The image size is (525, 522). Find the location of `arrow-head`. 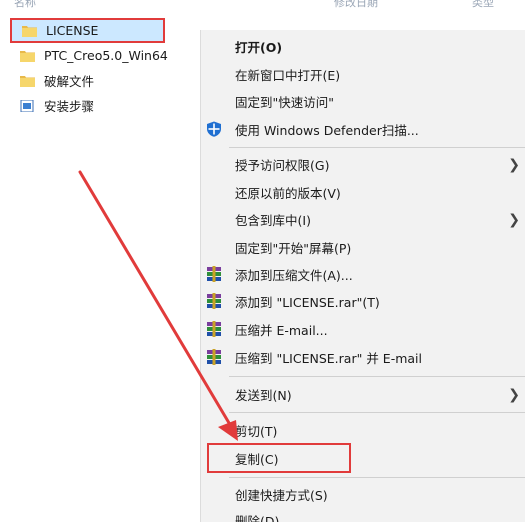

arrow-head is located at coordinates (228, 430).